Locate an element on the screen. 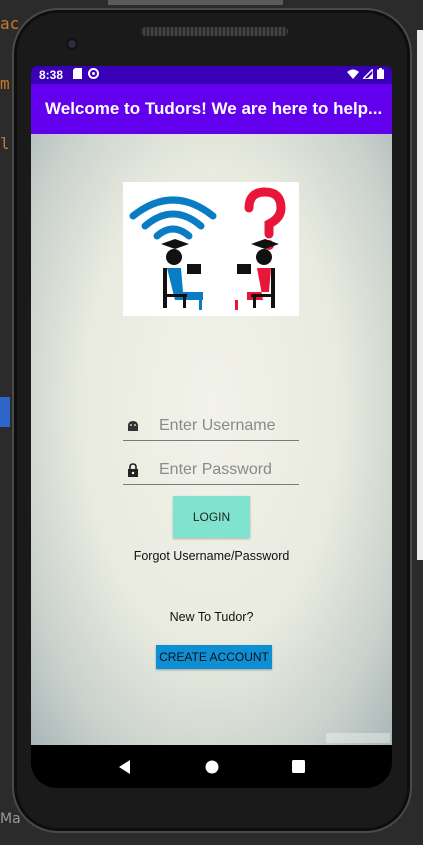  wifi-icon is located at coordinates (353, 75).